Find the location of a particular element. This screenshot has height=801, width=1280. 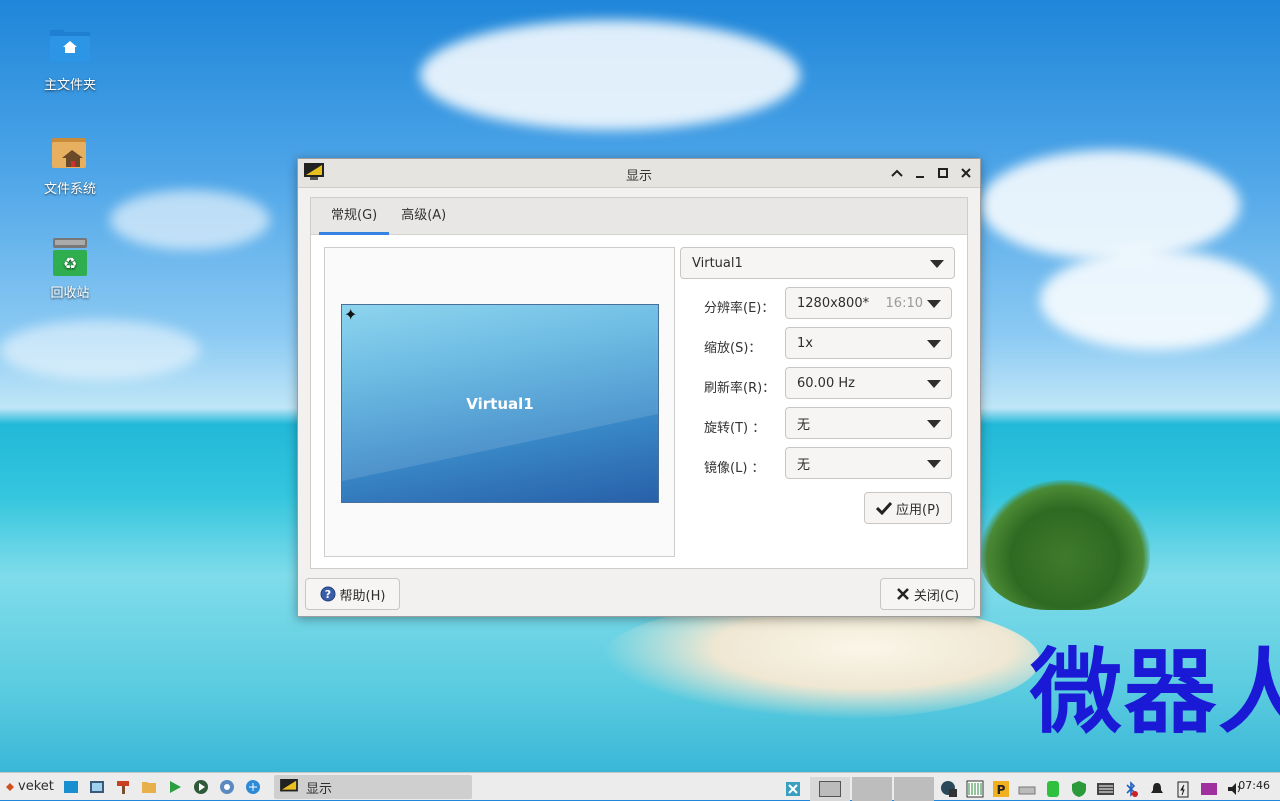

tab-advanced: 高级(A) is located at coordinates (423, 216).